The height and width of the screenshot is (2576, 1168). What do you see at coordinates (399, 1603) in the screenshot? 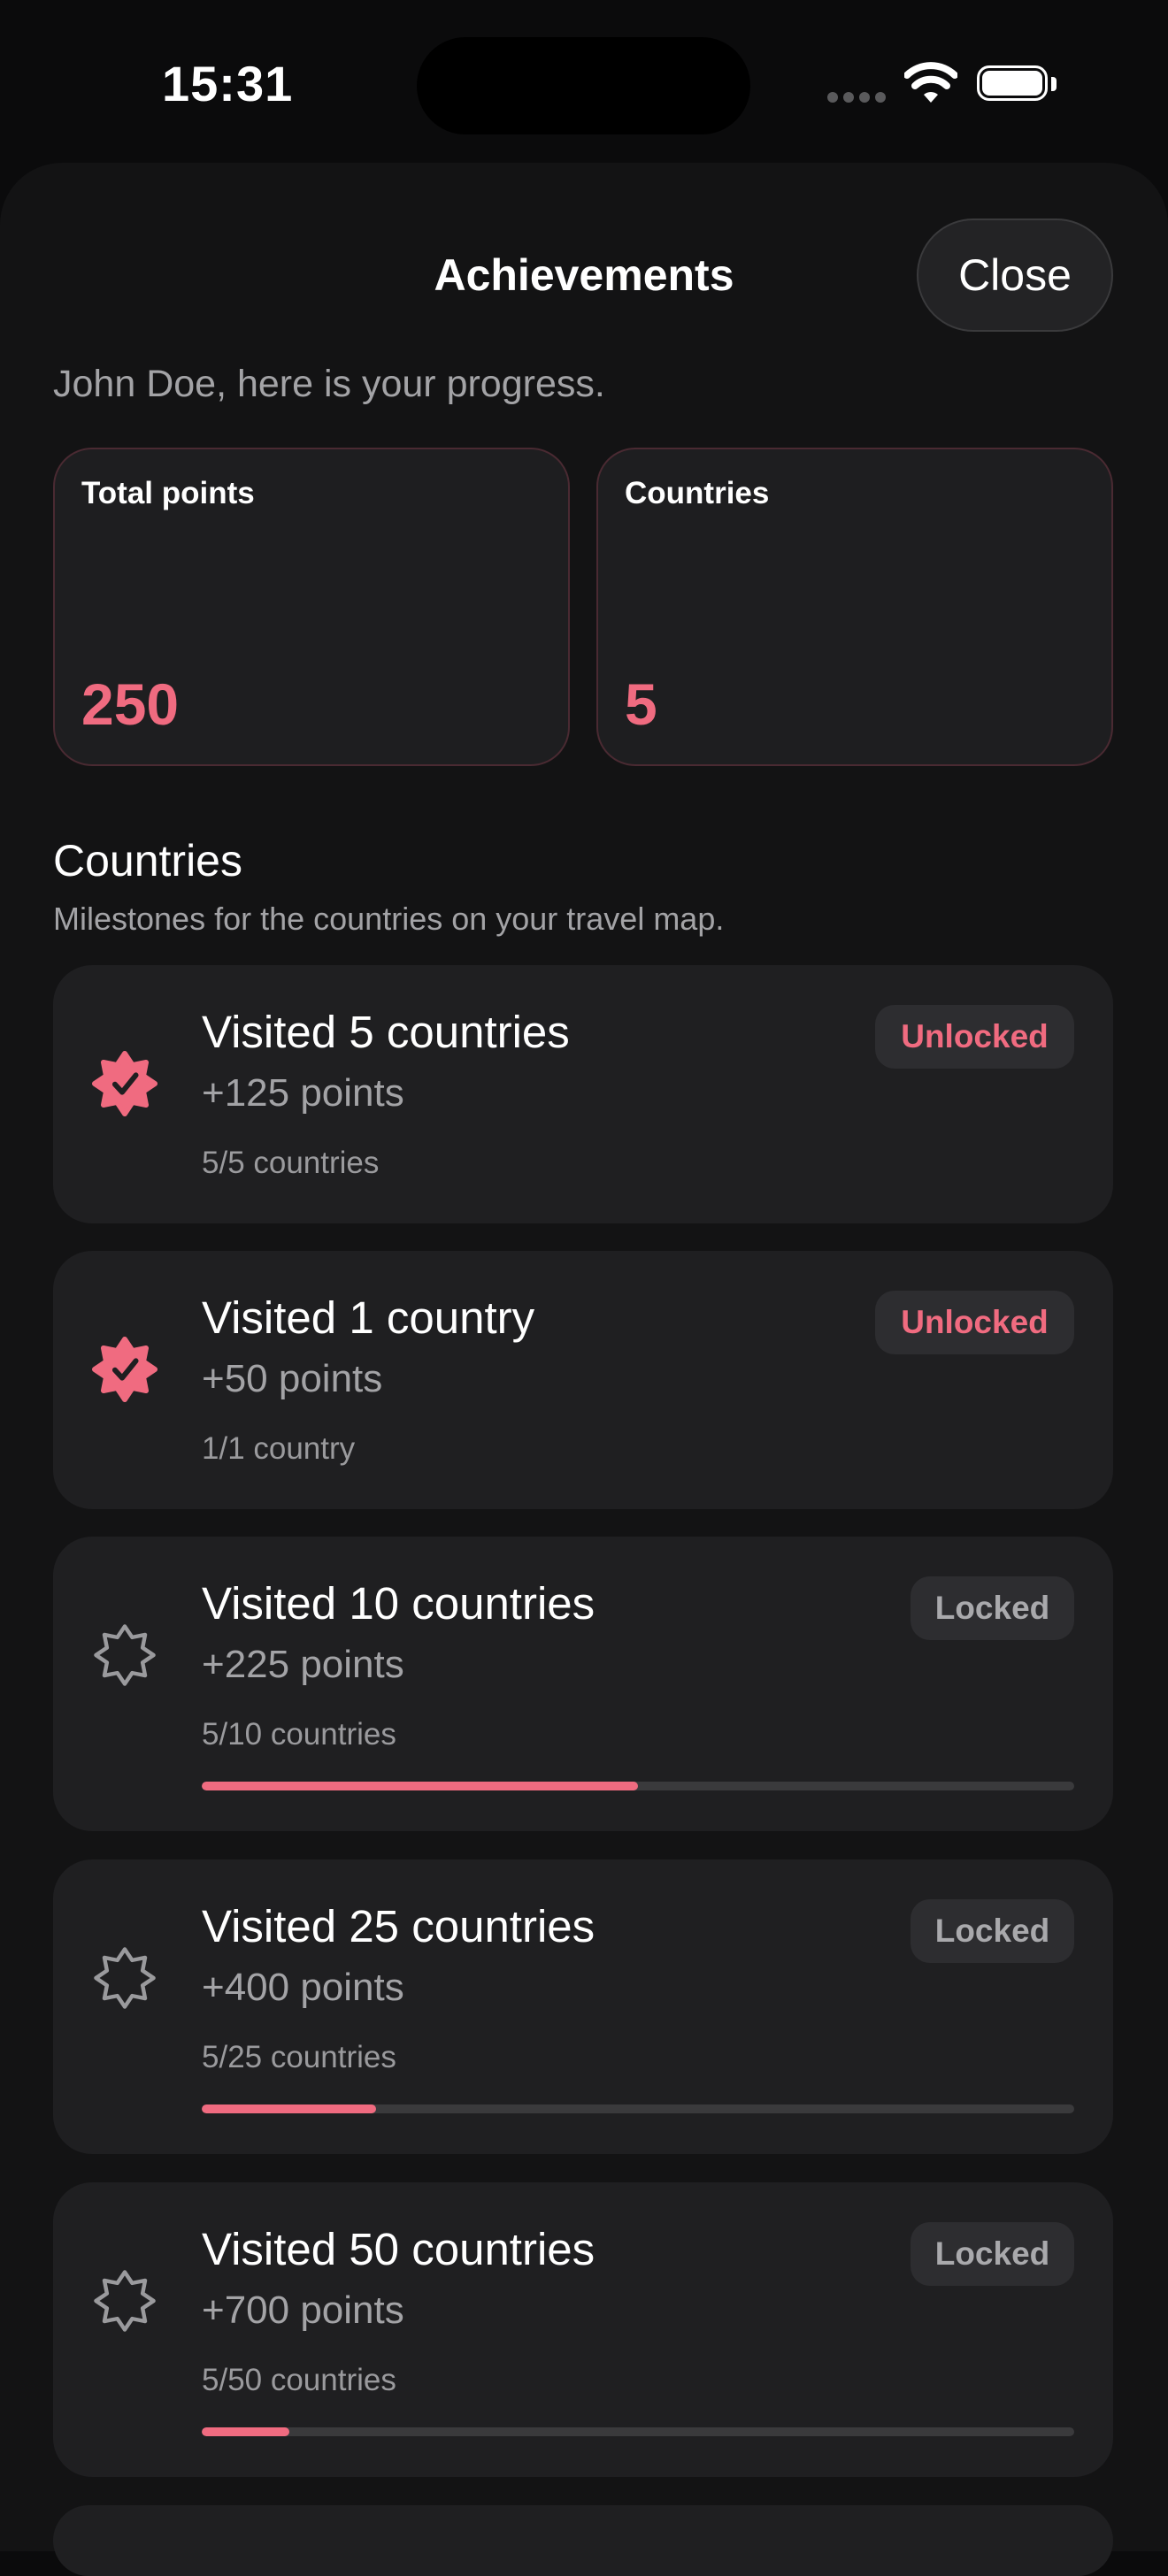
I see `achievement-title: Visited 10 countries` at bounding box center [399, 1603].